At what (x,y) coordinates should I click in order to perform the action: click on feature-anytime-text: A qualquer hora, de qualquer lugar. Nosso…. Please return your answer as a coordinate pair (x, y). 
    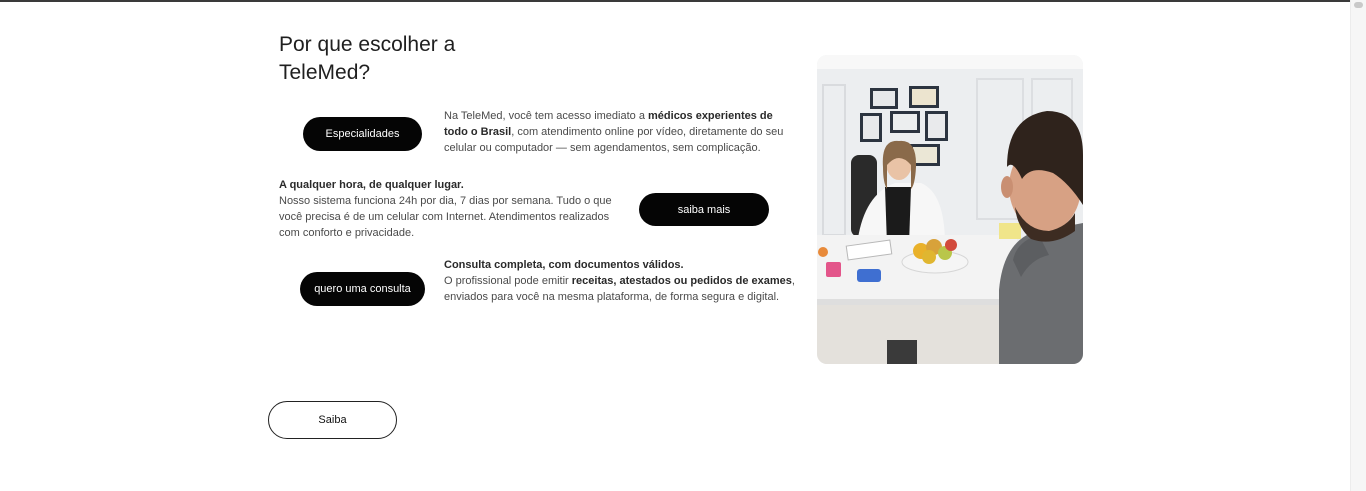
    Looking at the image, I should click on (451, 209).